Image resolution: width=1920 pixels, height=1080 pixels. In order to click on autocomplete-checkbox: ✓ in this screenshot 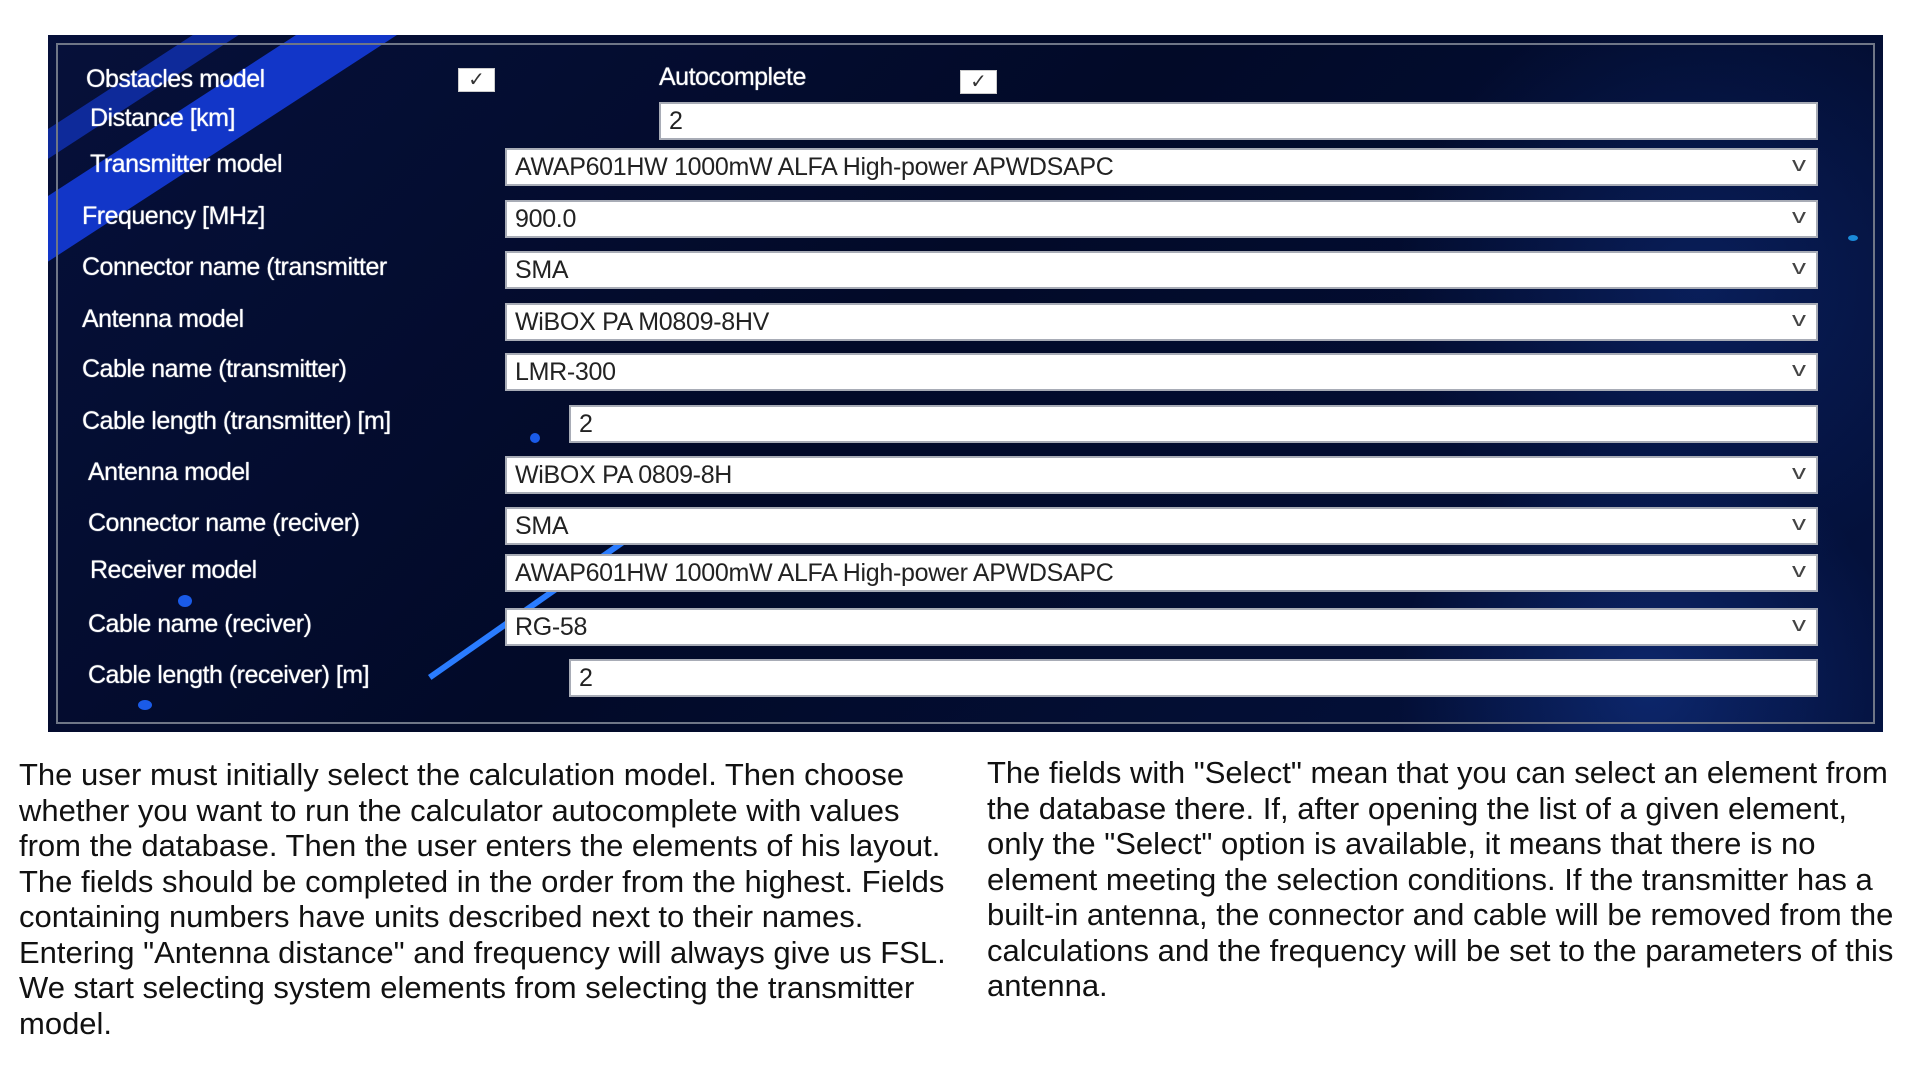, I will do `click(978, 82)`.